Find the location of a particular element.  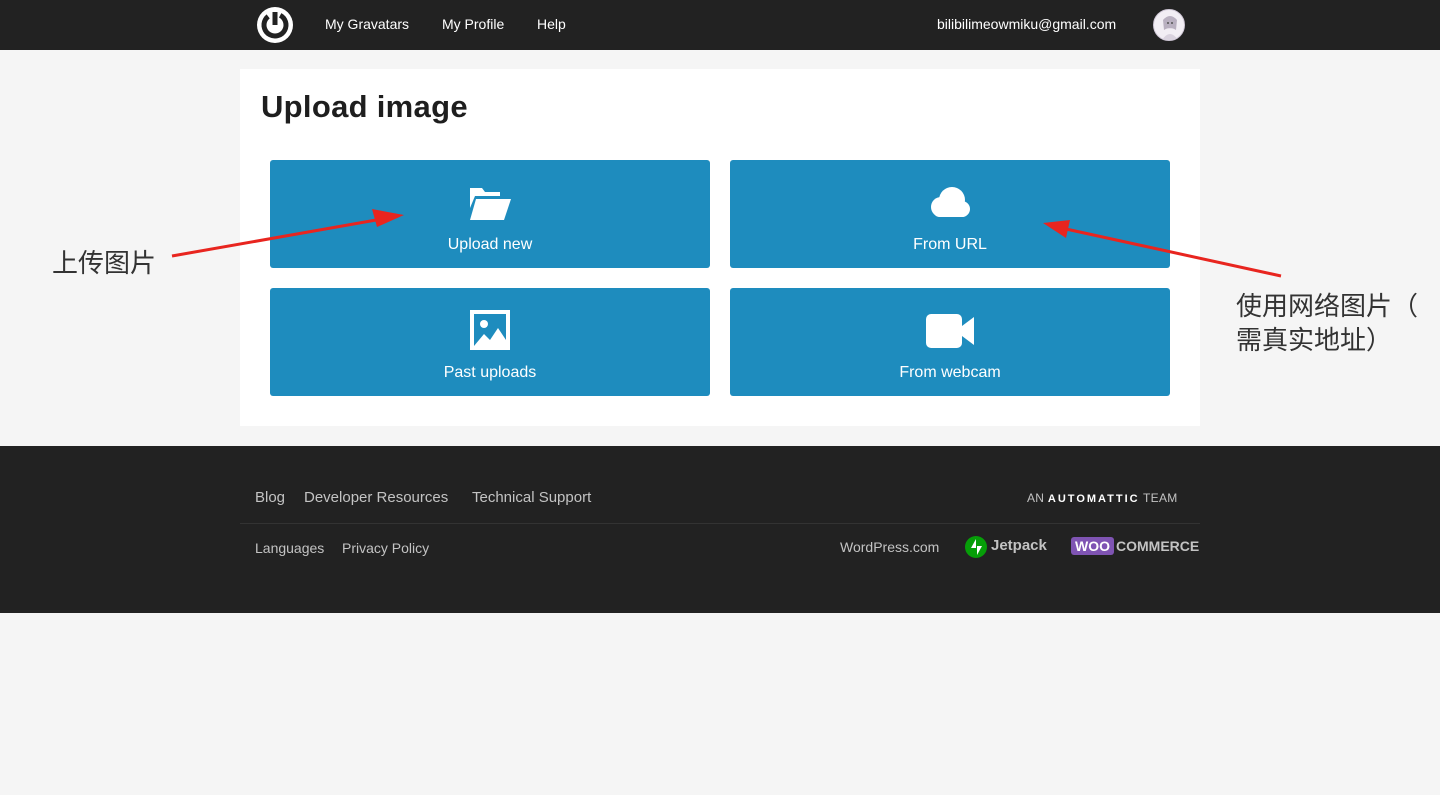

upload-new-button: Upload new is located at coordinates (490, 214).